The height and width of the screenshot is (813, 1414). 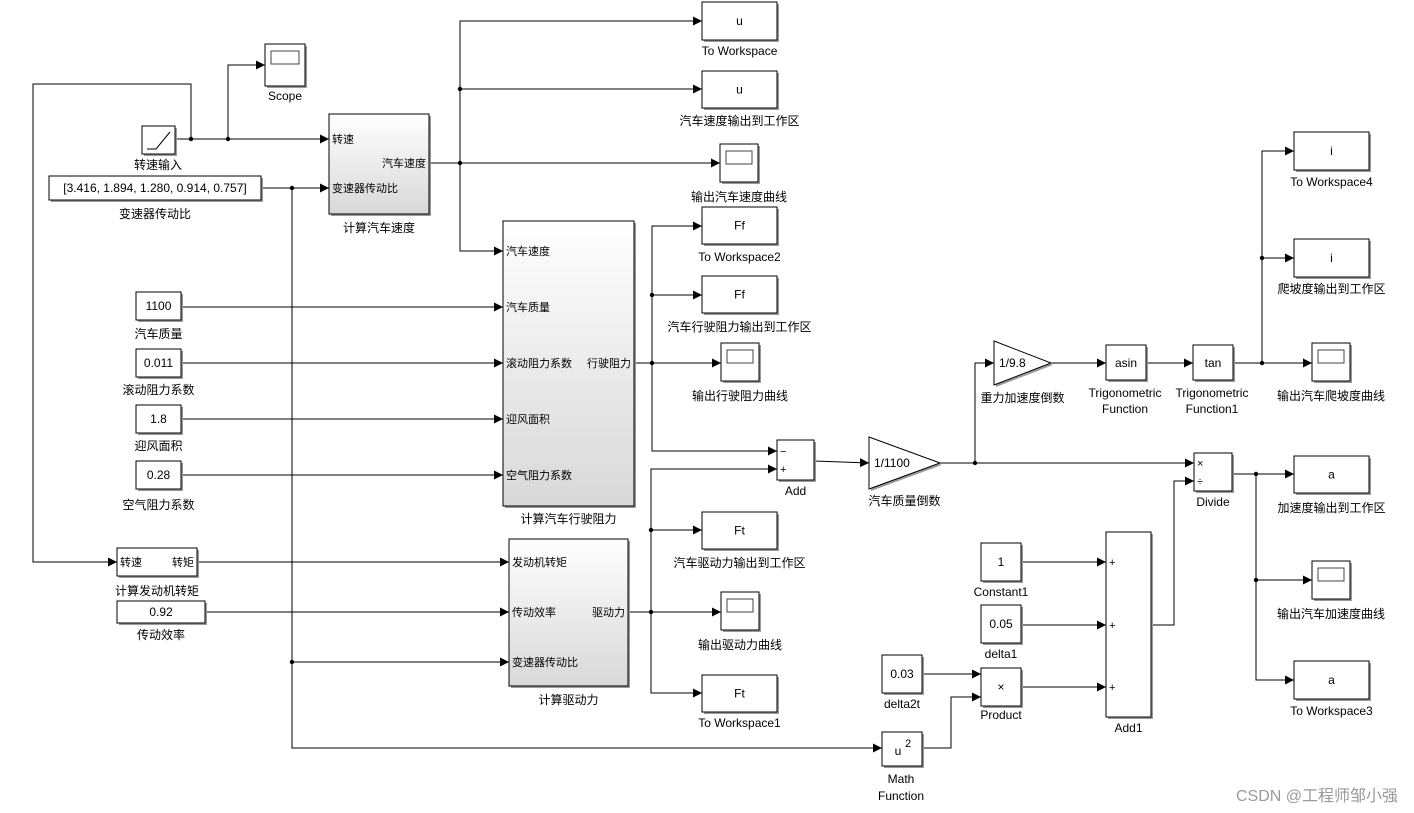 What do you see at coordinates (161, 612) in the screenshot?
I see `block-value: 0.92` at bounding box center [161, 612].